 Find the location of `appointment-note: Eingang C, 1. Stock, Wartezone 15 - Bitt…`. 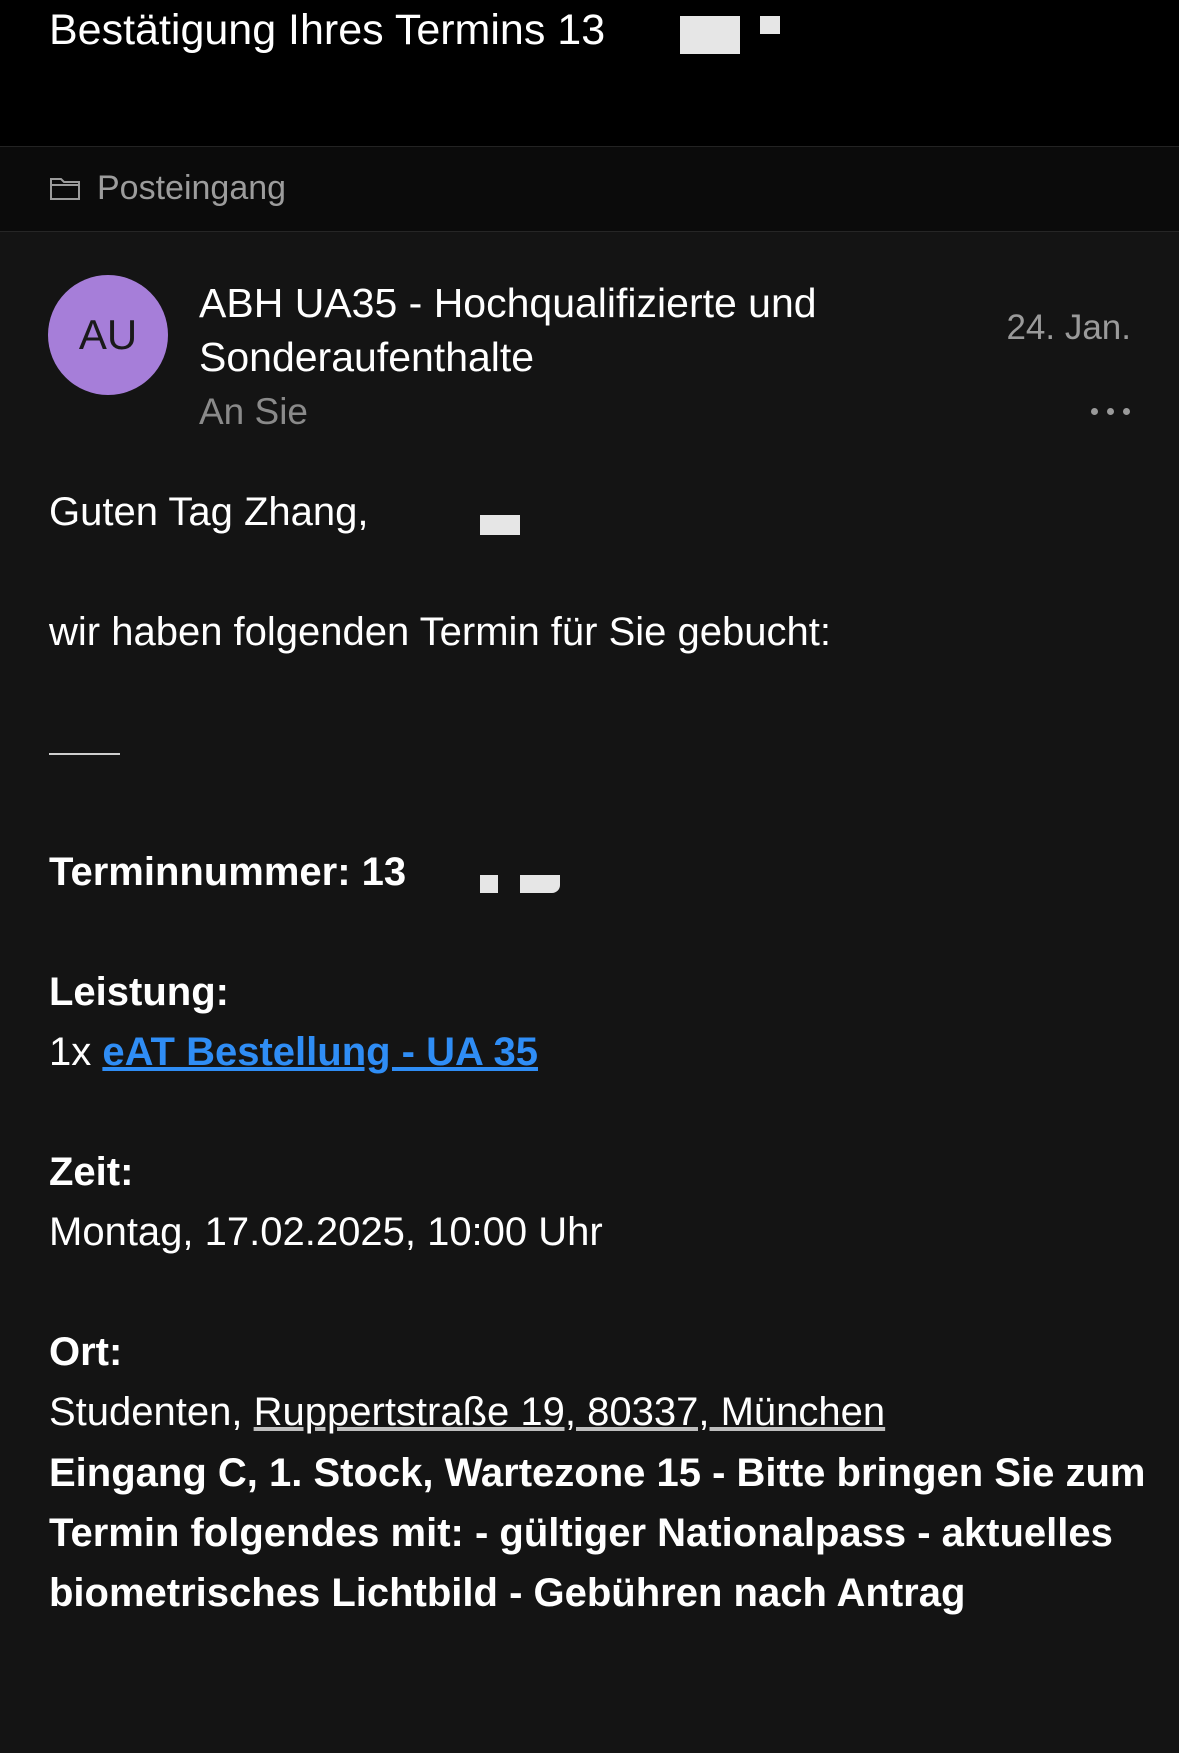

appointment-note: Eingang C, 1. Stock, Wartezone 15 - Bitt… is located at coordinates (597, 1533).